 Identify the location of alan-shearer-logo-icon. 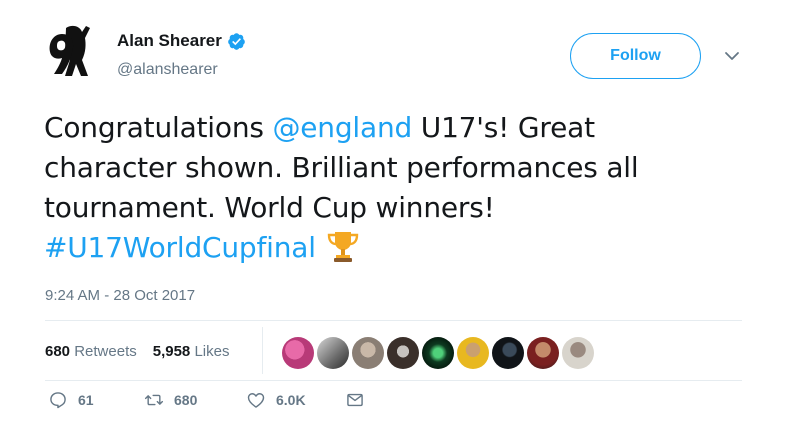
(69, 51).